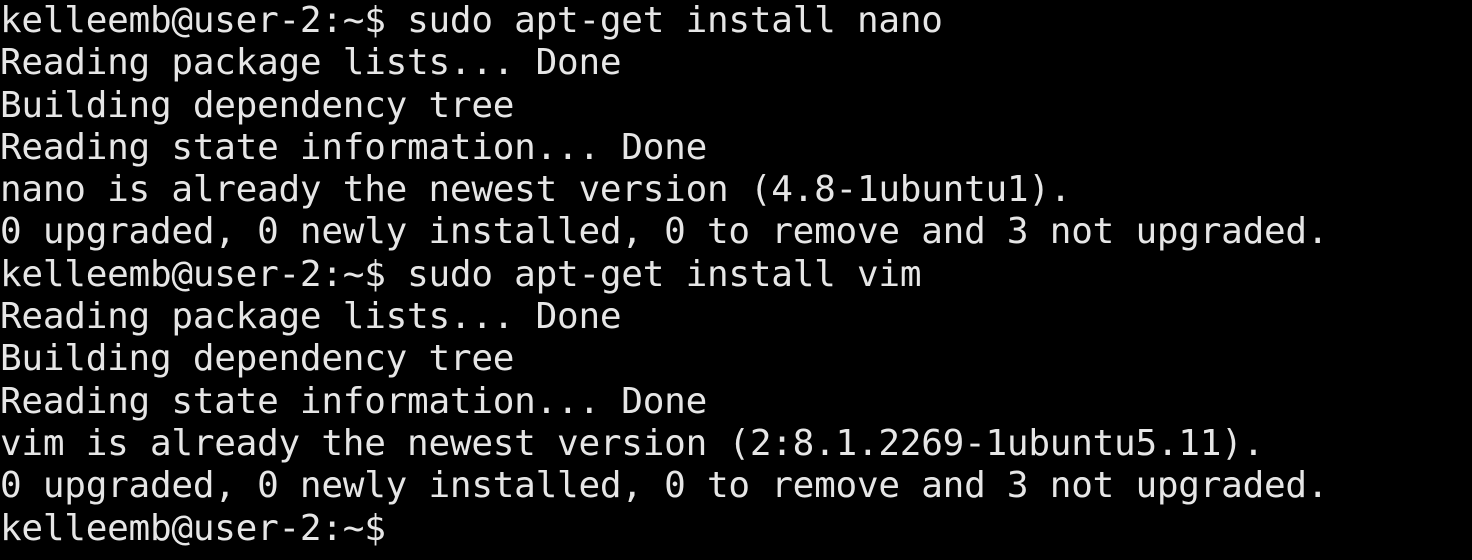  I want to click on command-text: sudo apt-get install vim, so click(653, 274).